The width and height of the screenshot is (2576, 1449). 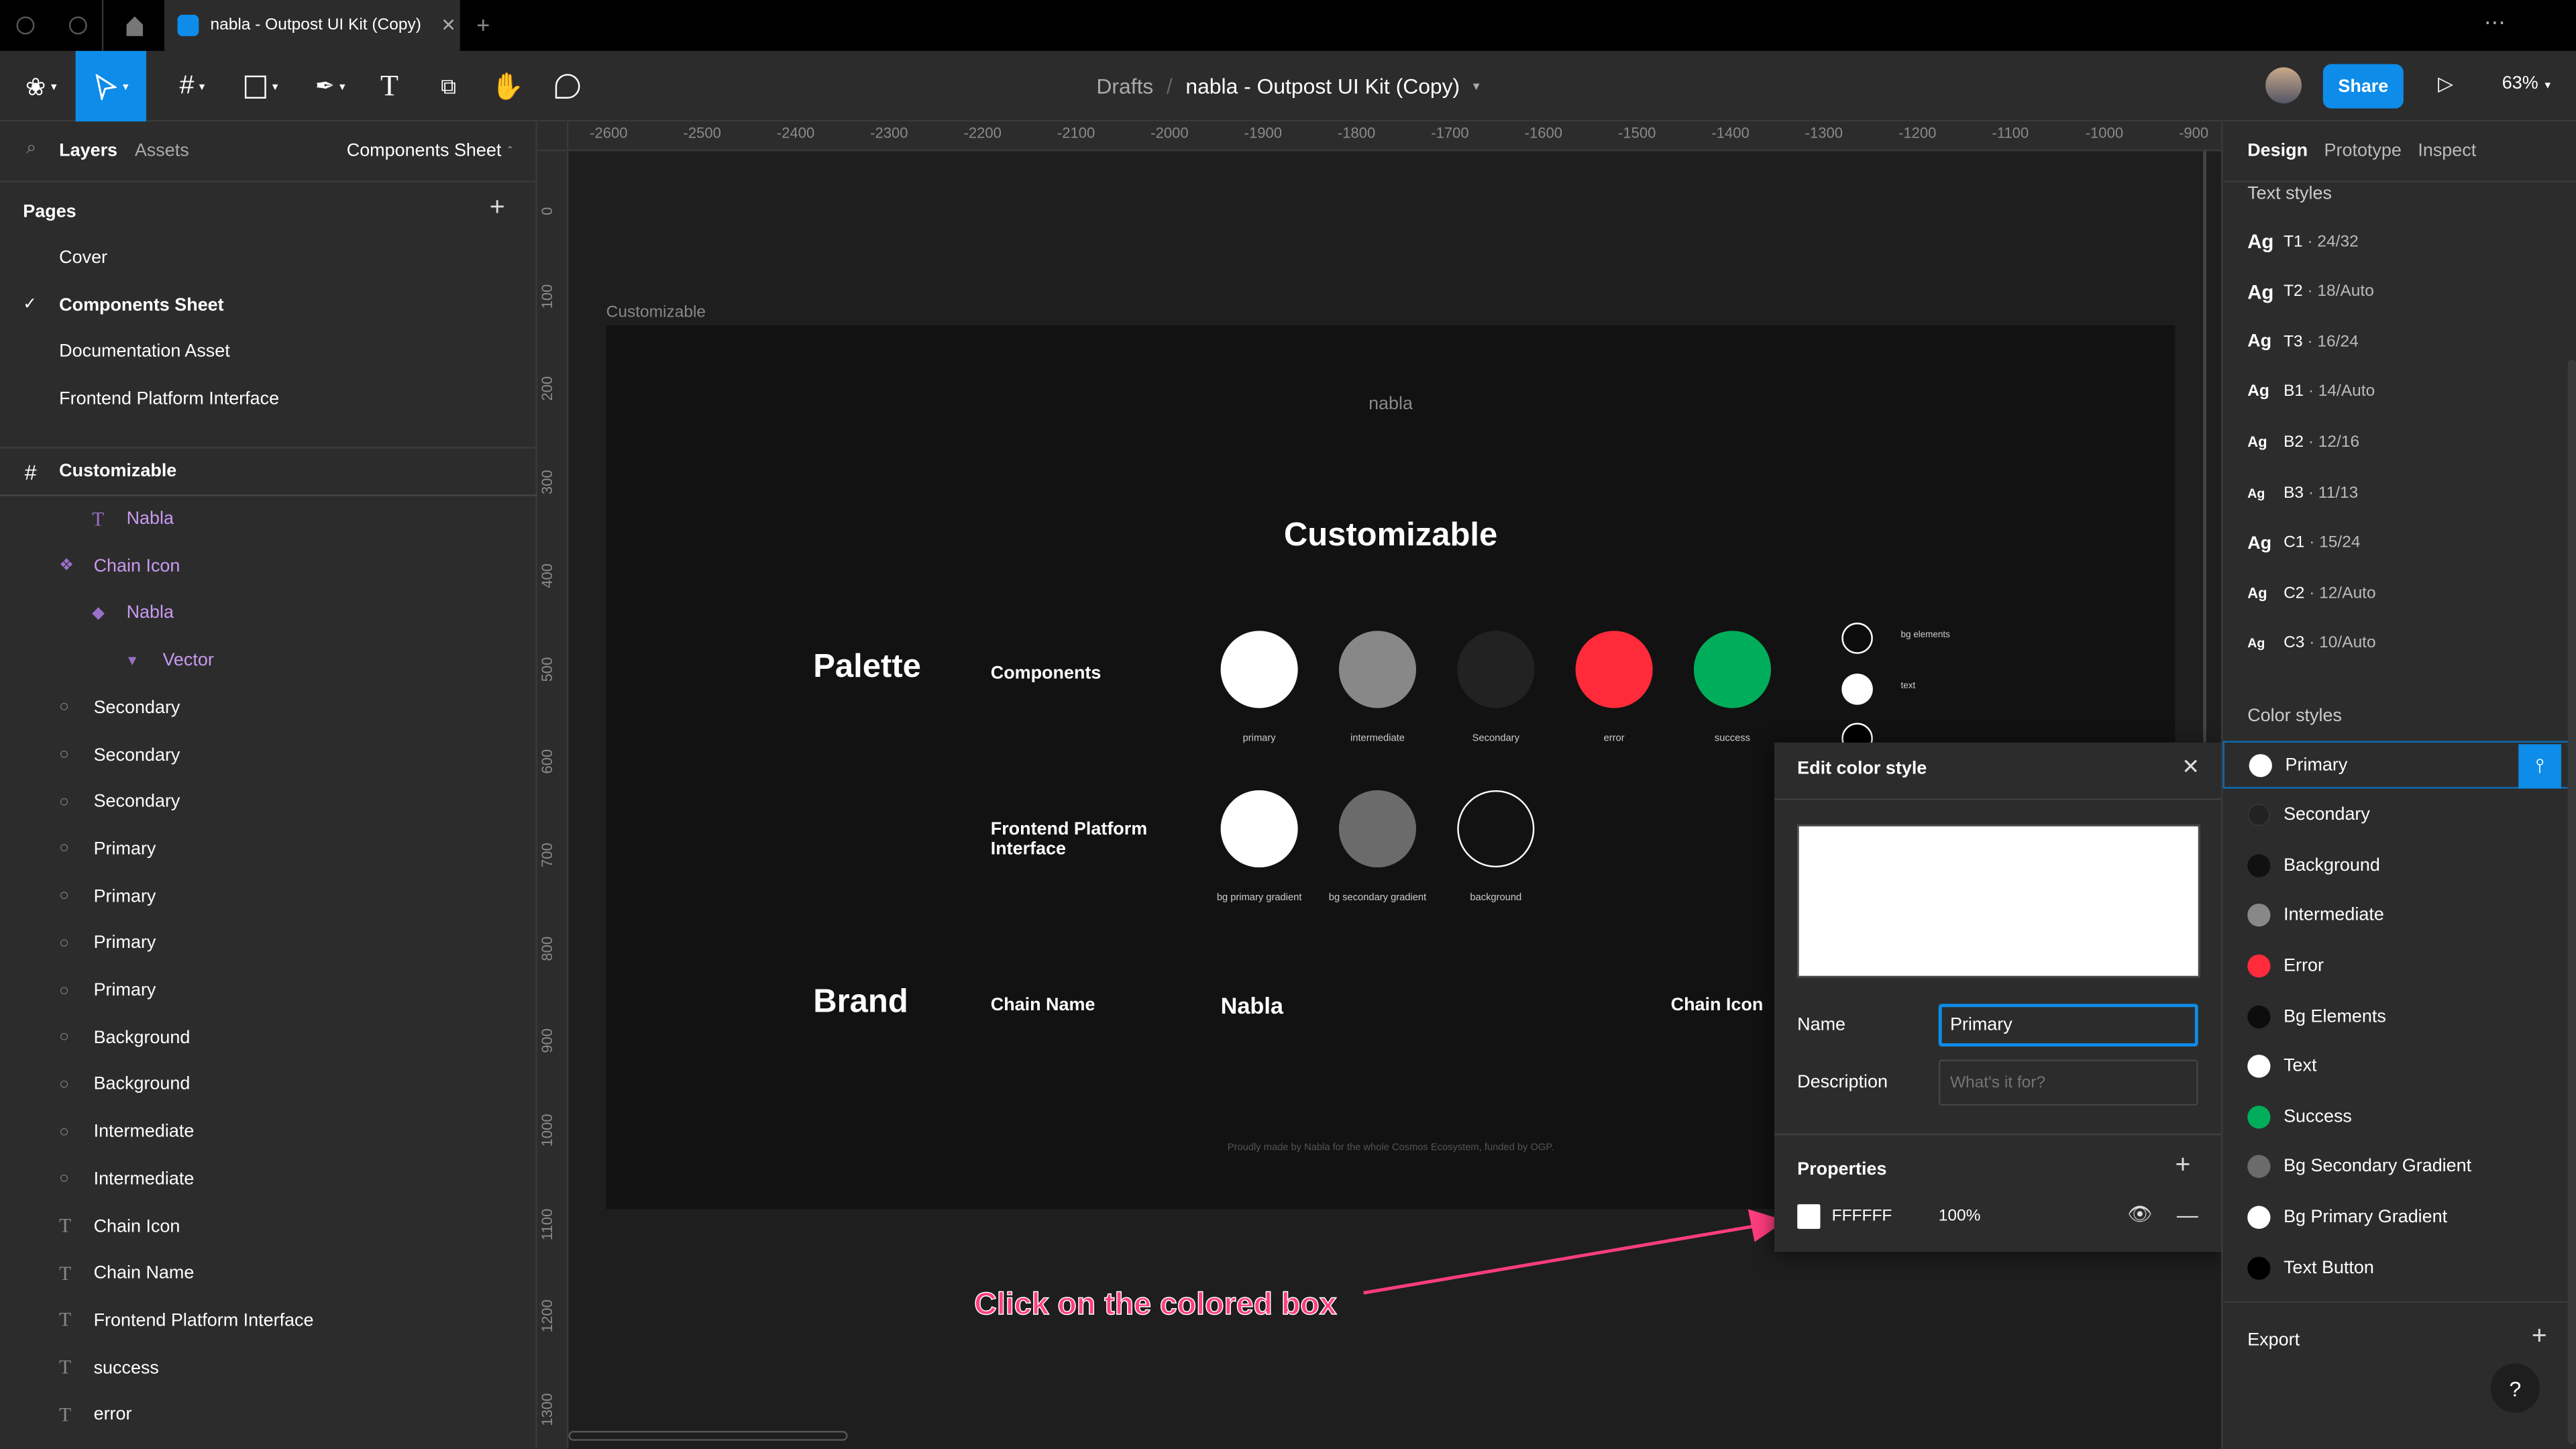 What do you see at coordinates (2399, 493) in the screenshot?
I see `text-style-item: Ag B3 · 11/13` at bounding box center [2399, 493].